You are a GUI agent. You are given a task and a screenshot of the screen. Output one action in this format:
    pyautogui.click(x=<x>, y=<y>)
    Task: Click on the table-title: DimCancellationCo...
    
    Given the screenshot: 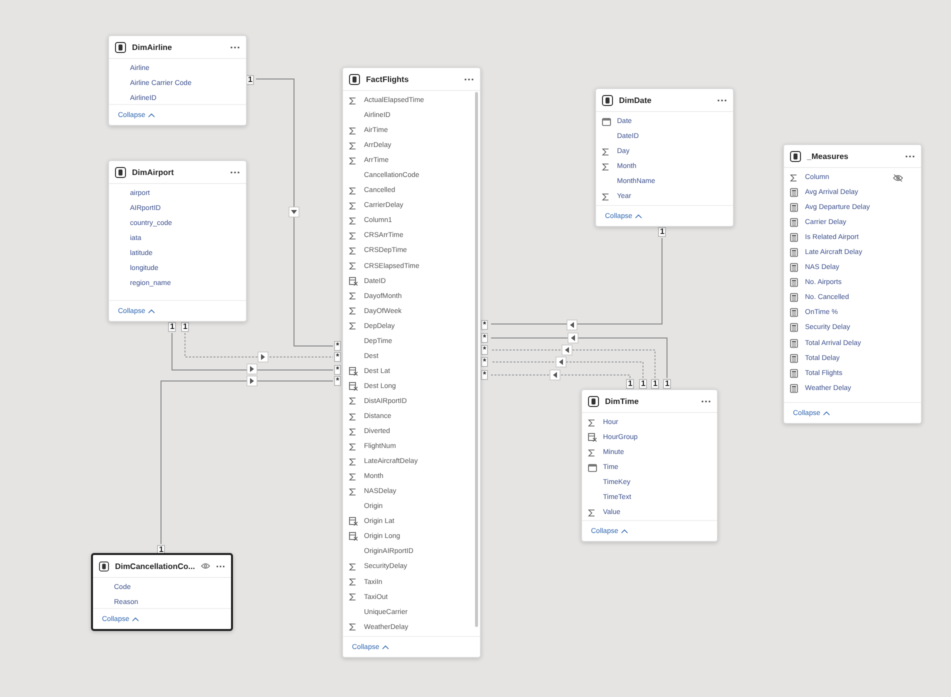 What is the action you would take?
    pyautogui.click(x=154, y=566)
    